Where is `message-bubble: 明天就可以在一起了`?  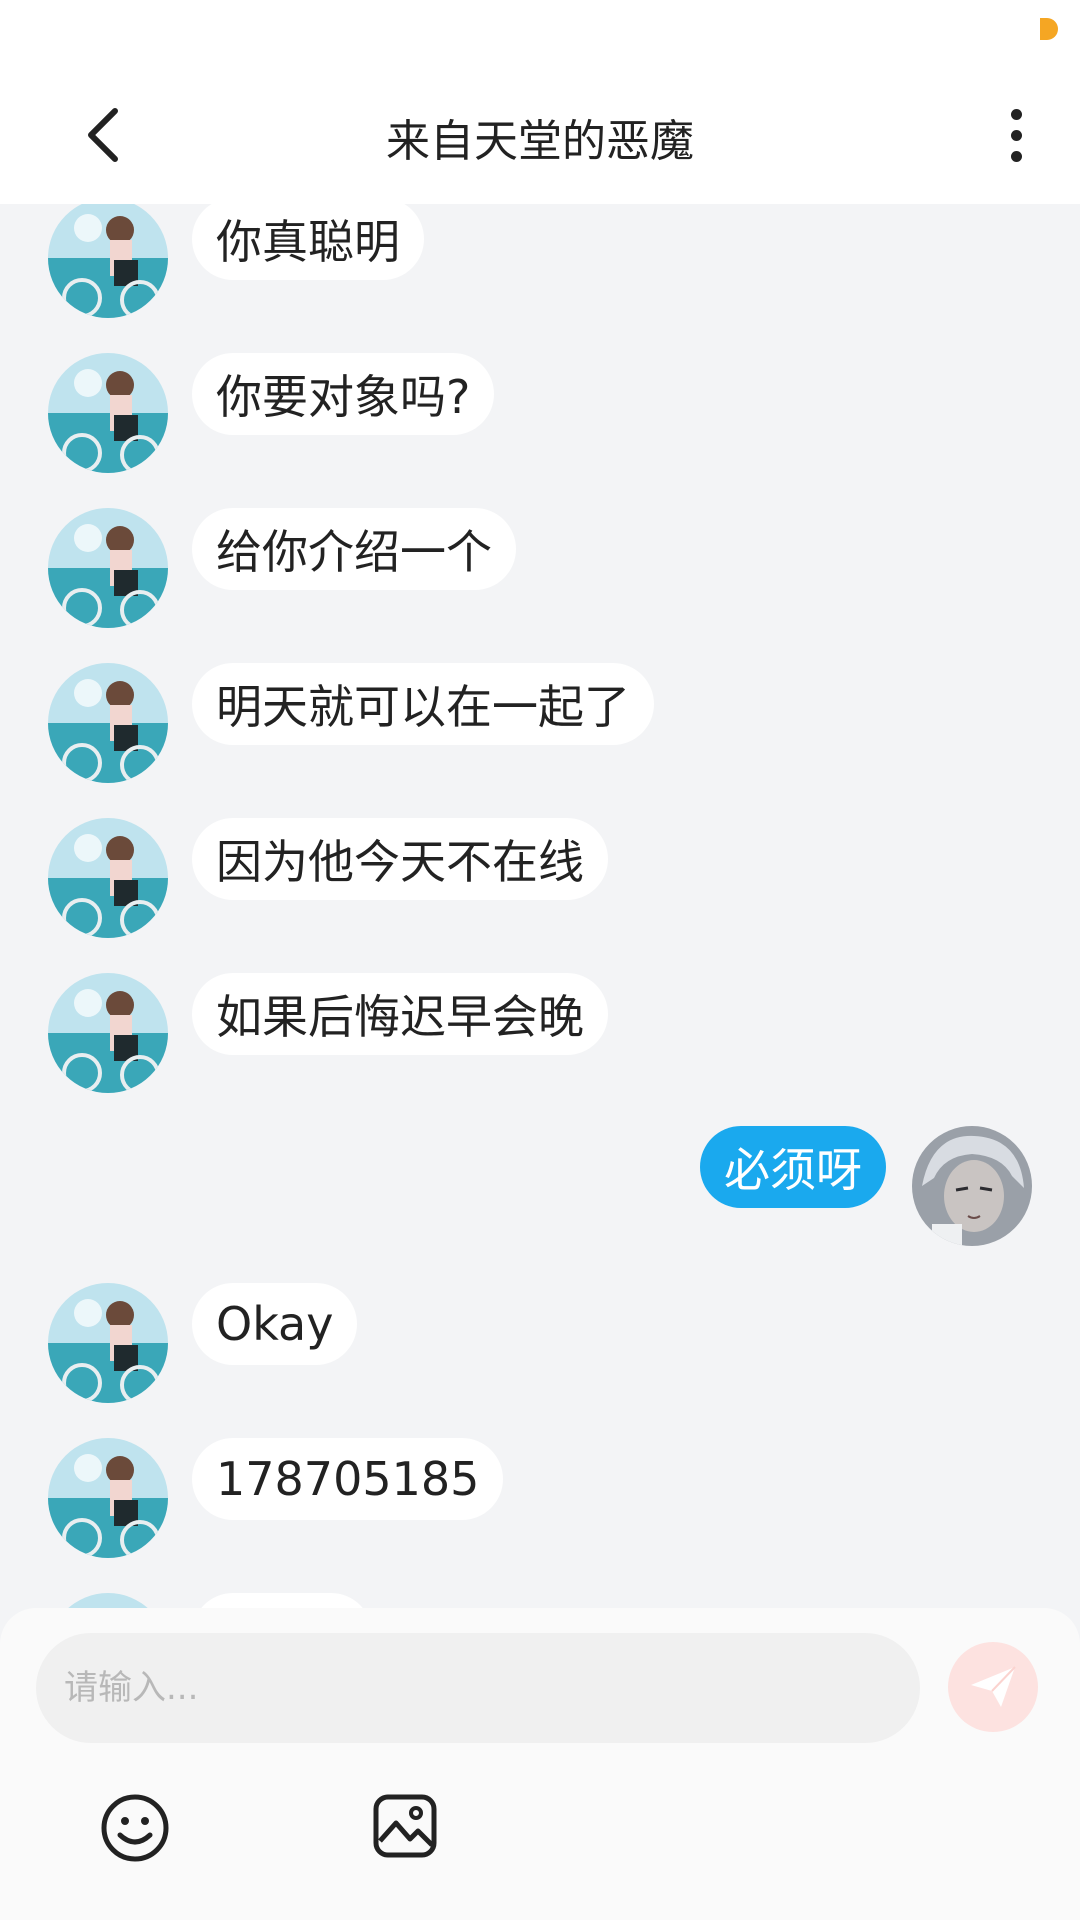 message-bubble: 明天就可以在一起了 is located at coordinates (423, 704).